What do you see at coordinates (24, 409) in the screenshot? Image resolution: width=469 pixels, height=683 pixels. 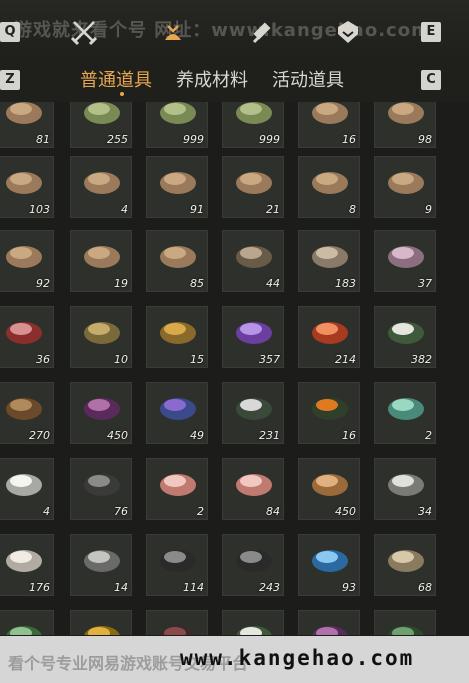 I see `mortar-bowl-icon` at bounding box center [24, 409].